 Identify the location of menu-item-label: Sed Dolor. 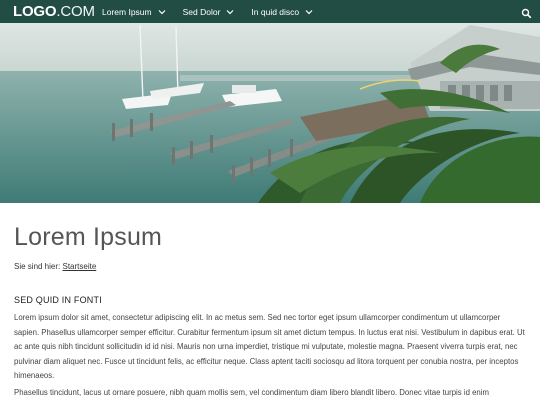
(201, 11).